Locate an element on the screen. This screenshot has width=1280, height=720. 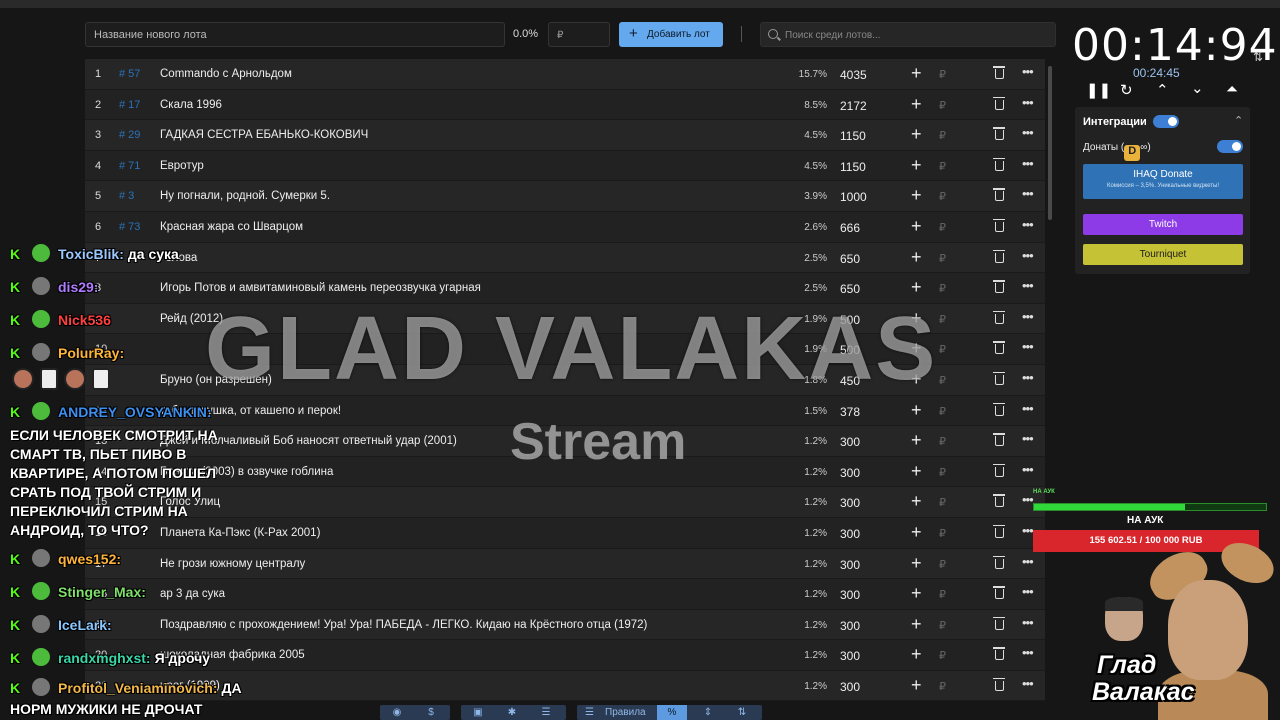
lot-id-link: # 57 is located at coordinates (129, 74).